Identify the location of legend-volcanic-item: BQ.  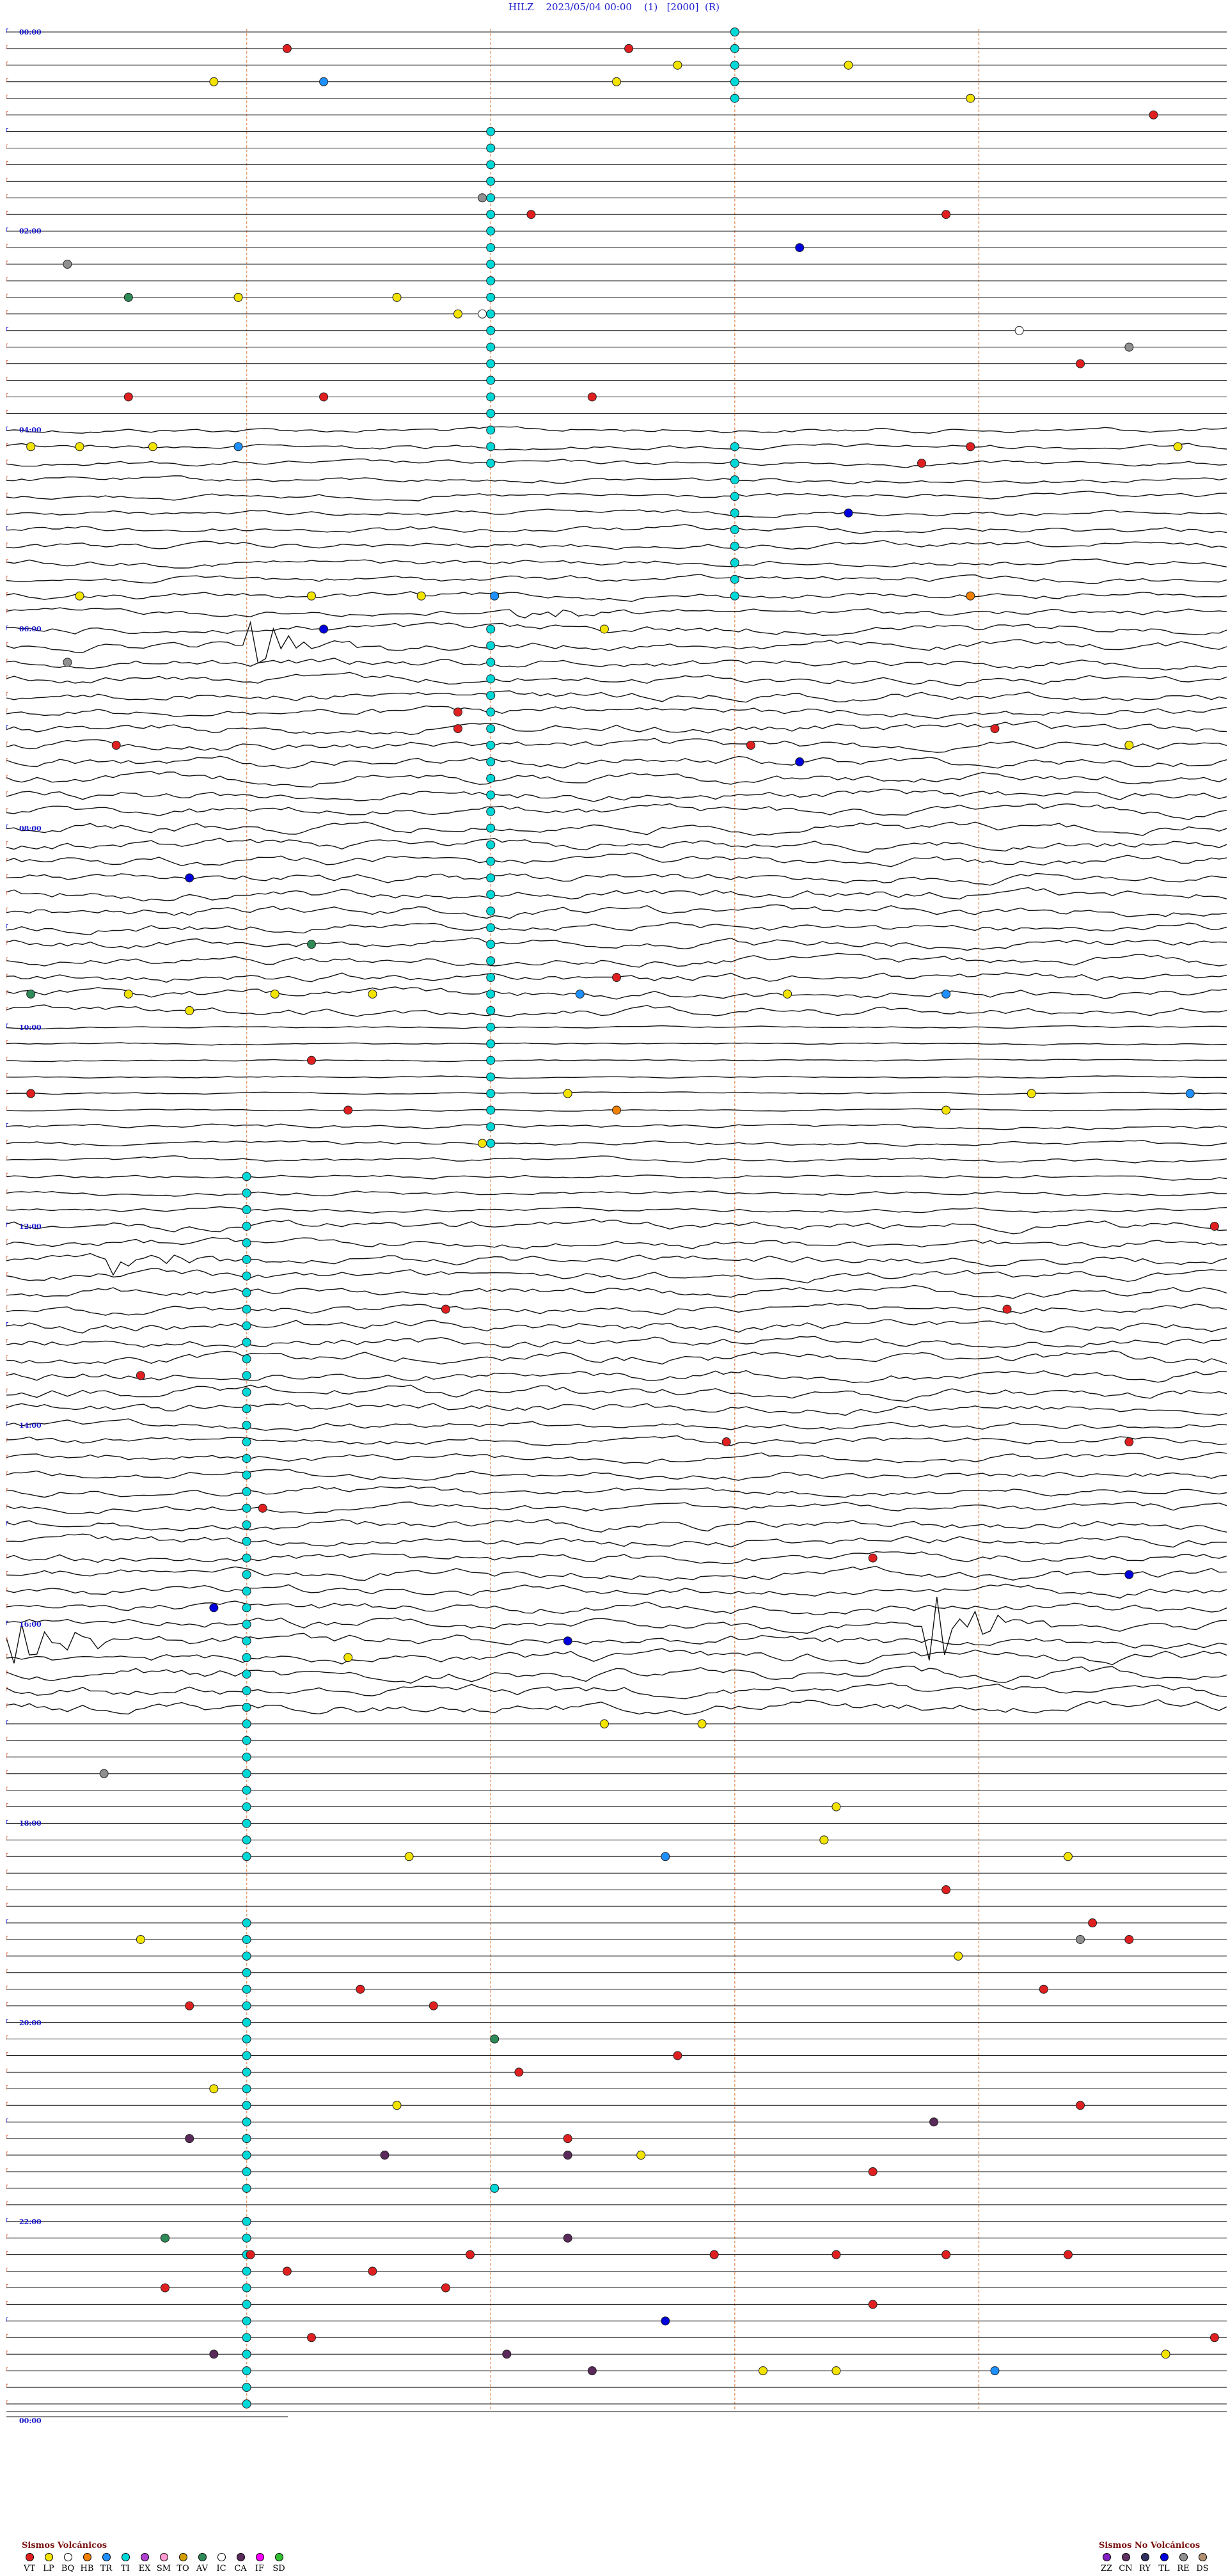
(67, 2563).